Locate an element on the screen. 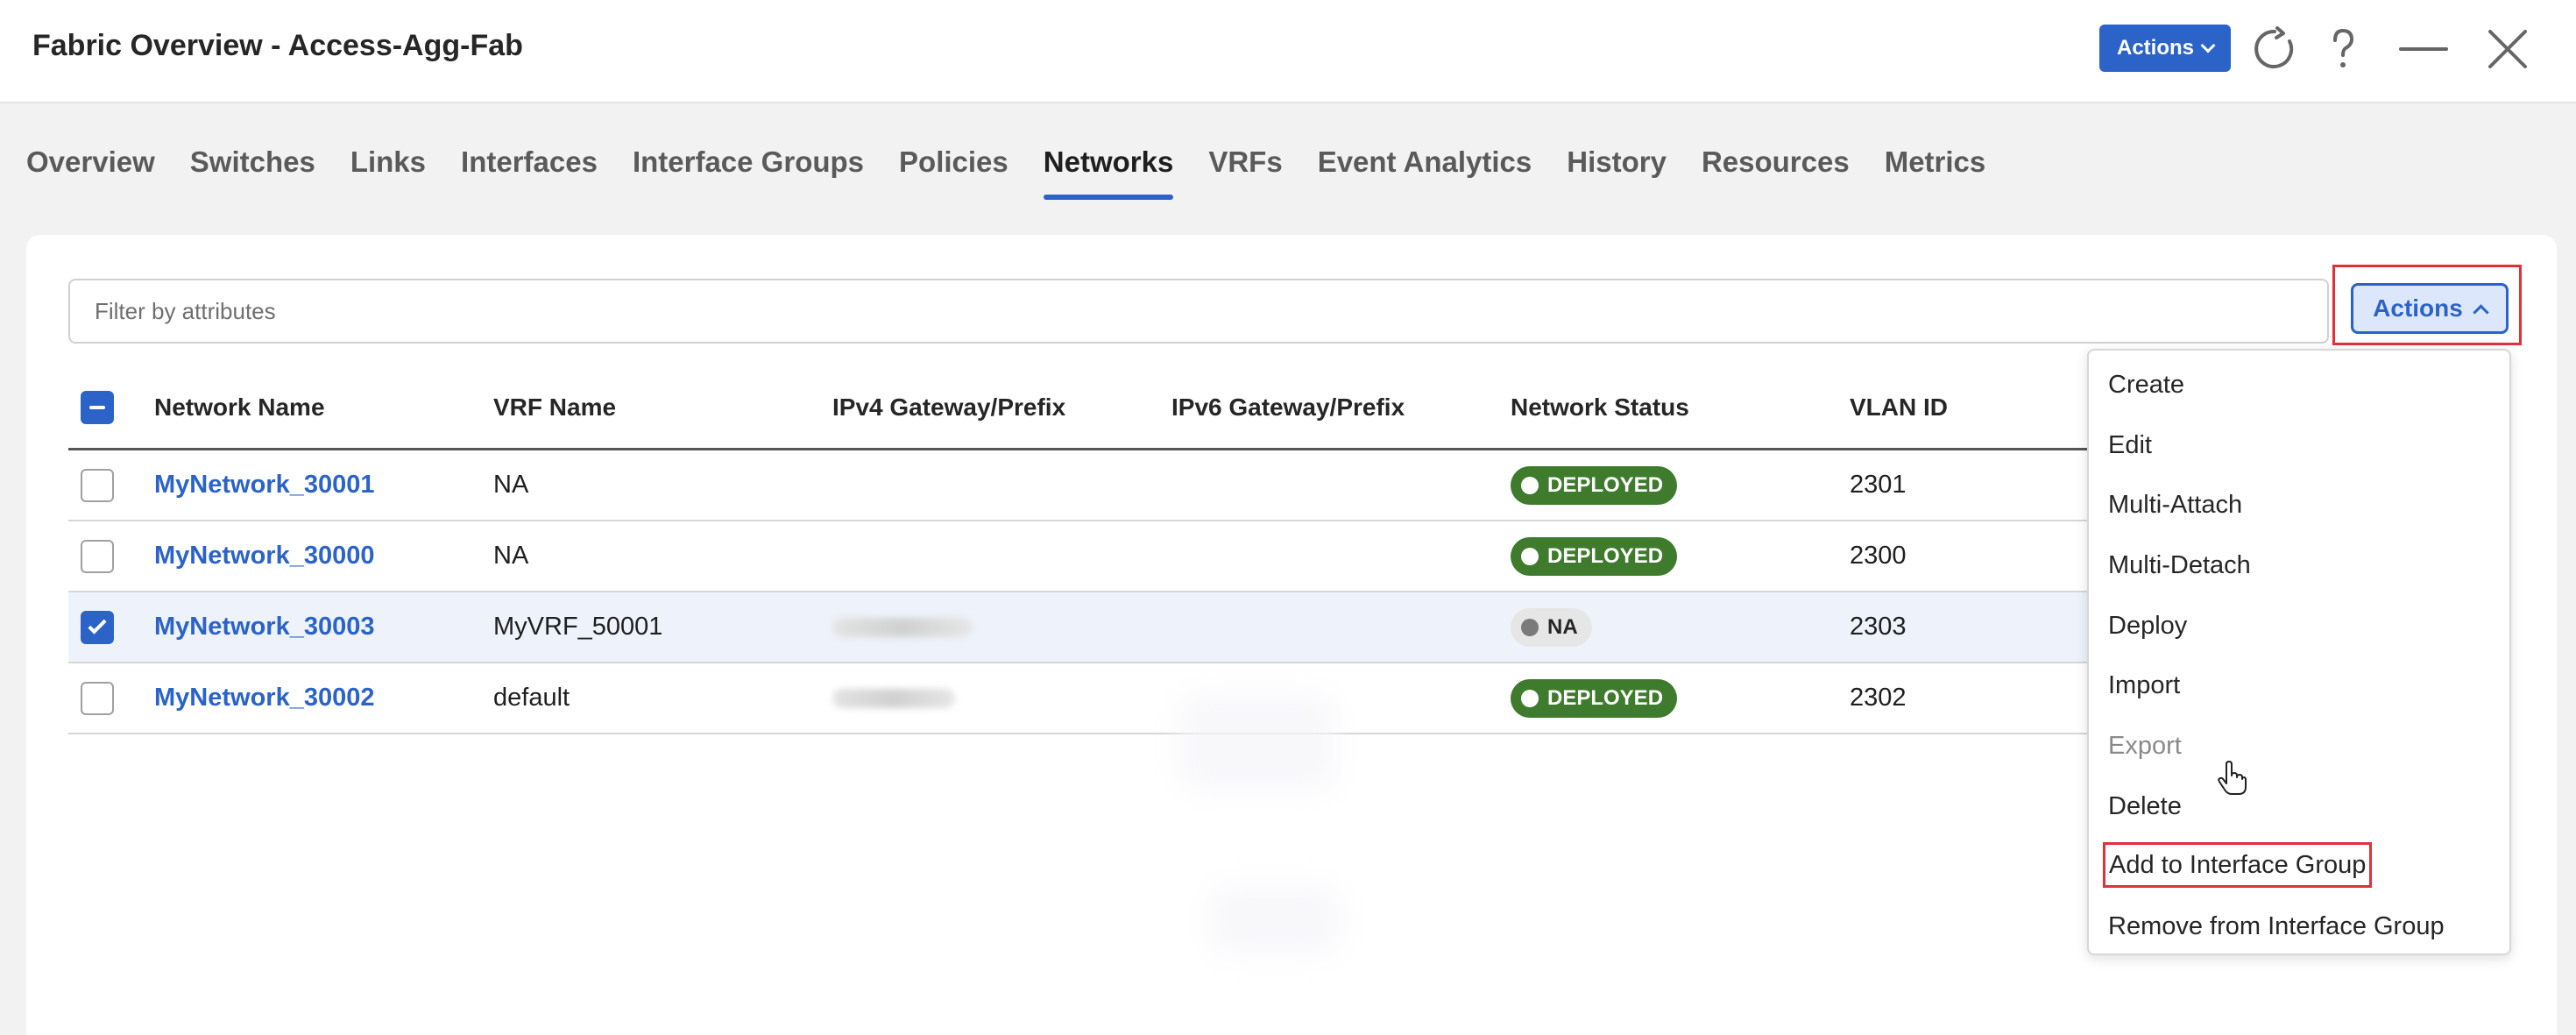  select-all-checkbox is located at coordinates (97, 407).